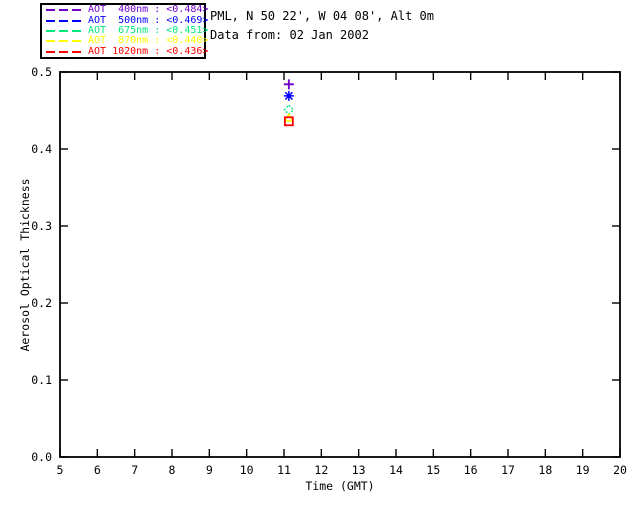 This screenshot has width=640, height=512. Describe the element at coordinates (288, 84) in the screenshot. I see `data-marker-aot-400nm` at that location.